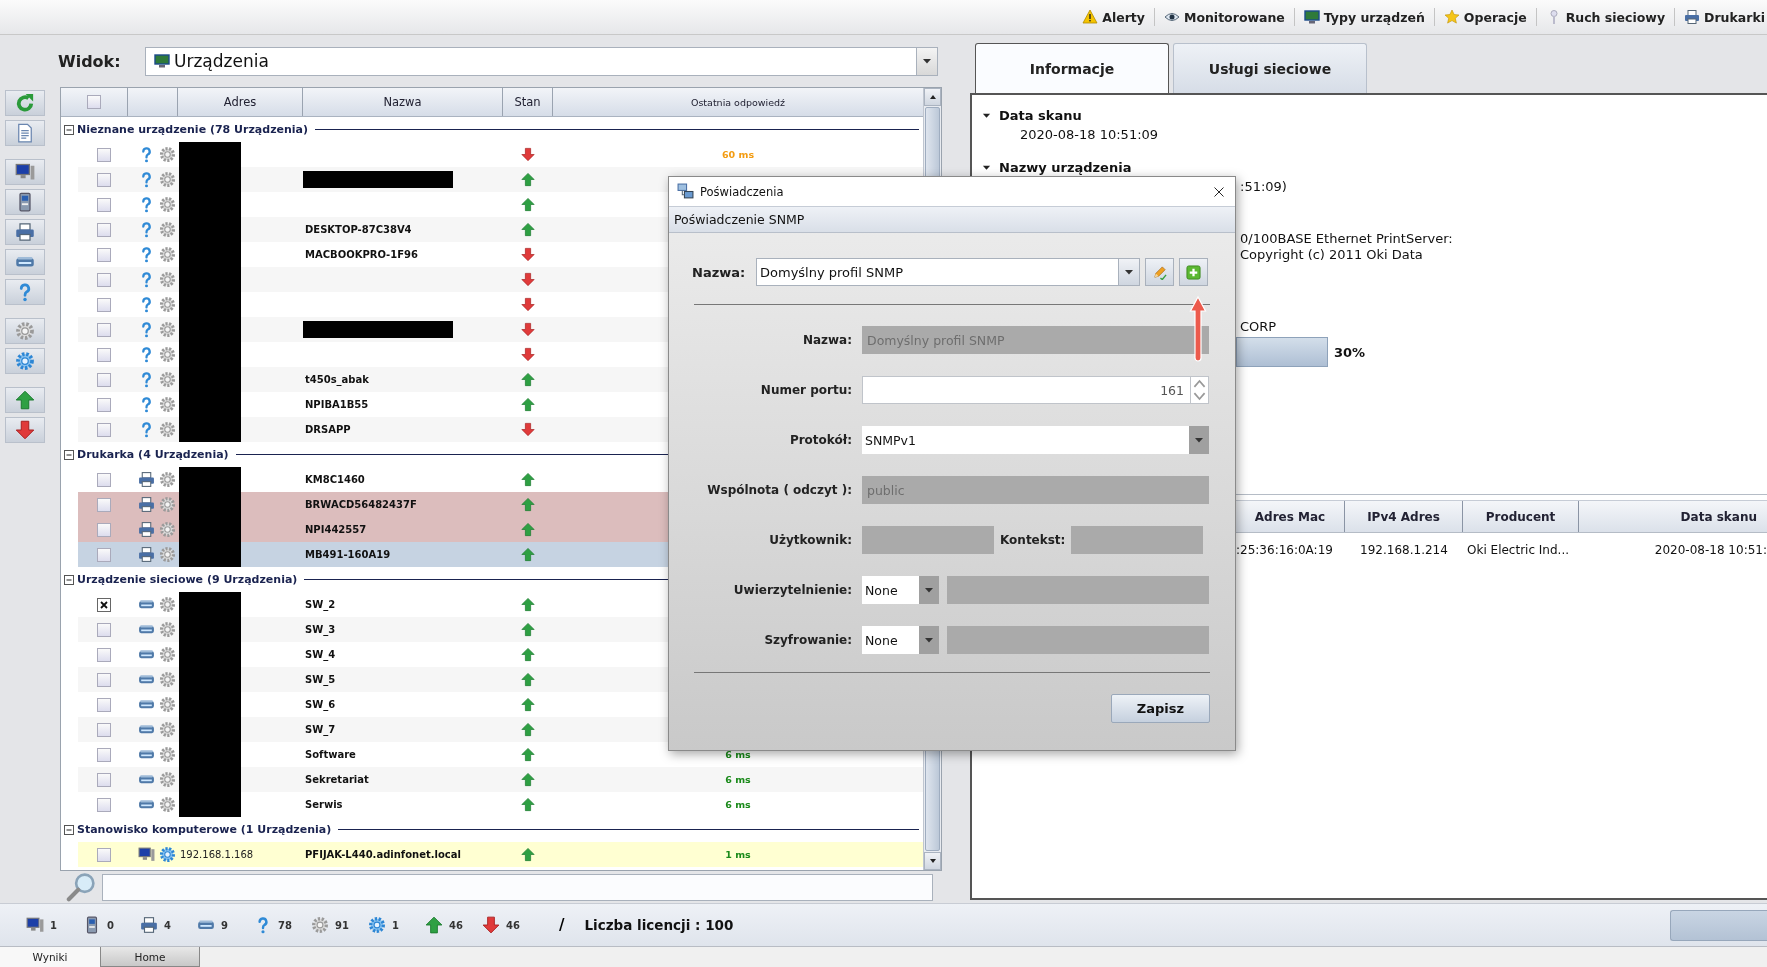  I want to click on tab: Usługi sieciowe, so click(1270, 68).